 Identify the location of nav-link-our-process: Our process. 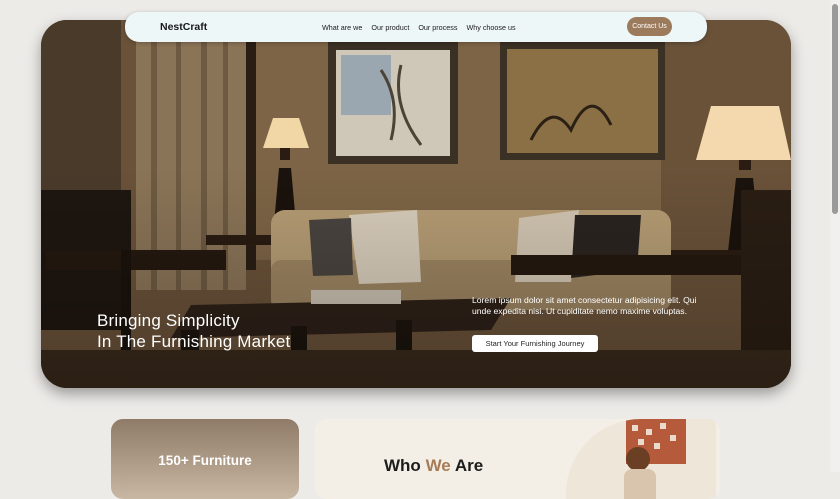
(437, 27).